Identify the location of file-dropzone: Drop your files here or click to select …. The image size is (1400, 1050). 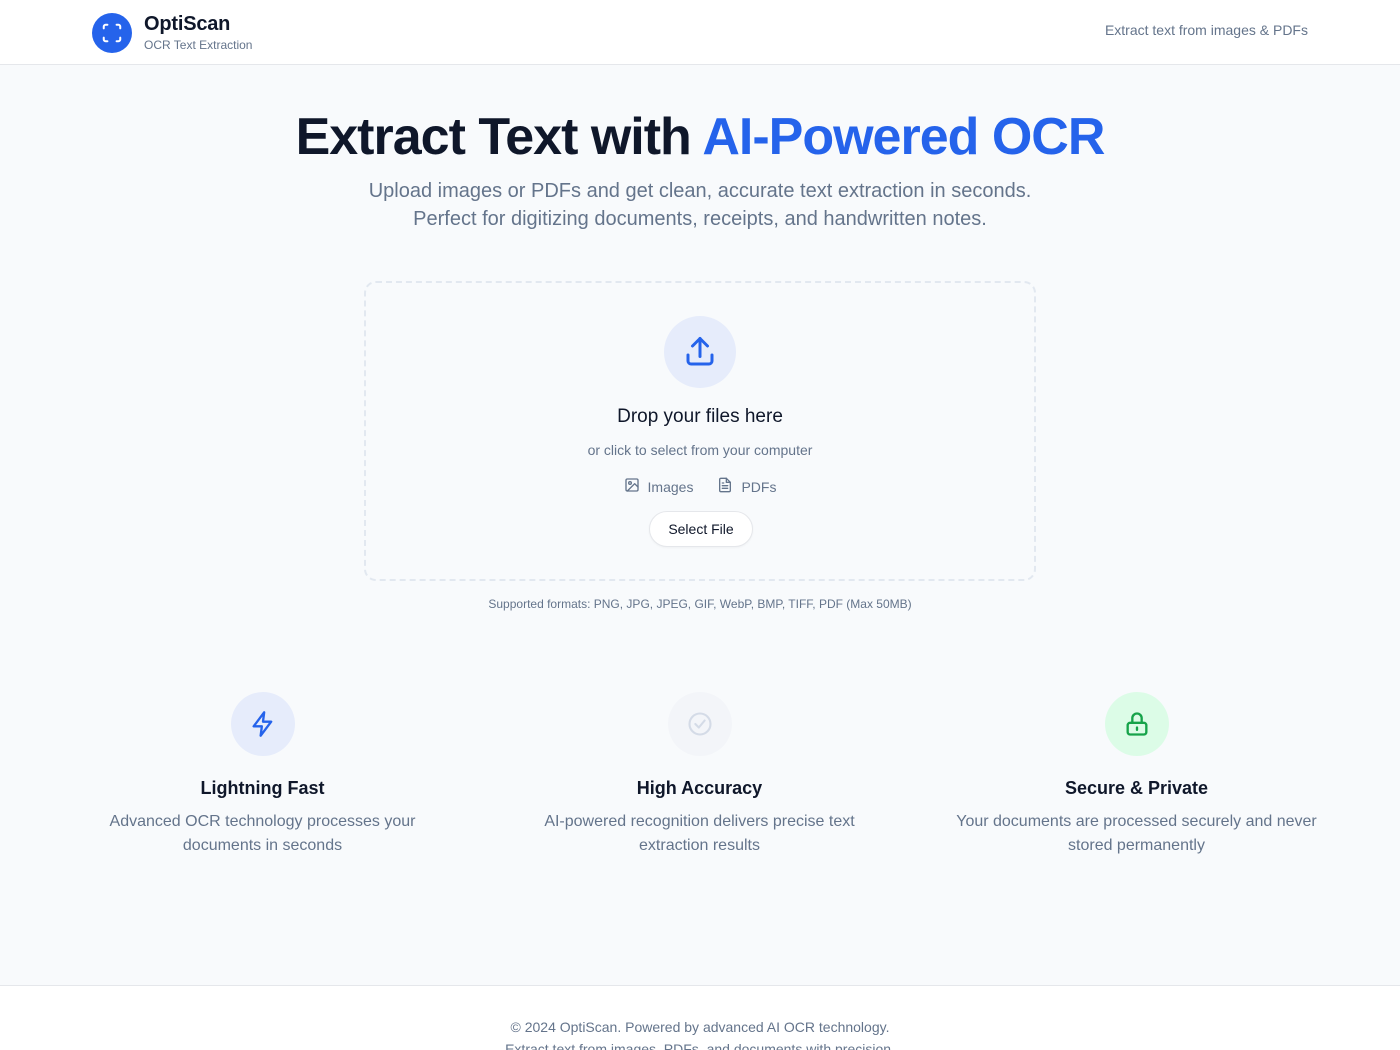
(700, 431).